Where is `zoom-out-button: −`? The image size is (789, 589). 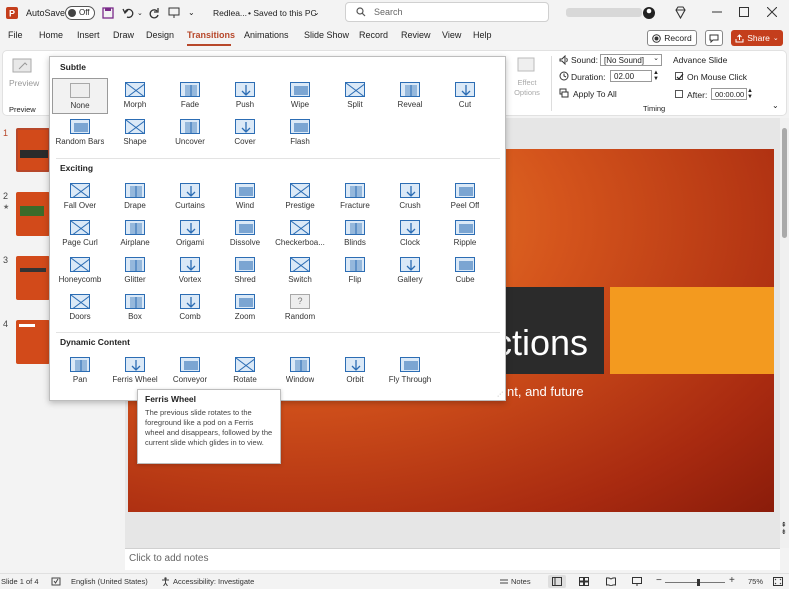 zoom-out-button: − is located at coordinates (659, 580).